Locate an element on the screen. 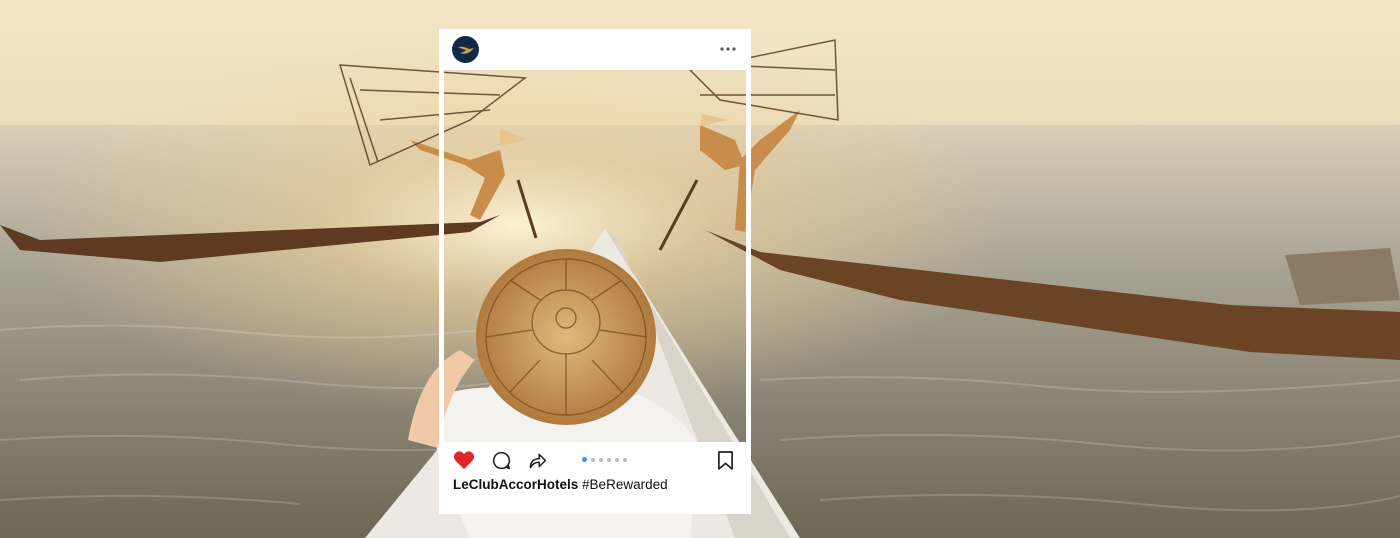  post-caption: LeClubAccorHotels #BeRewarded is located at coordinates (560, 484).